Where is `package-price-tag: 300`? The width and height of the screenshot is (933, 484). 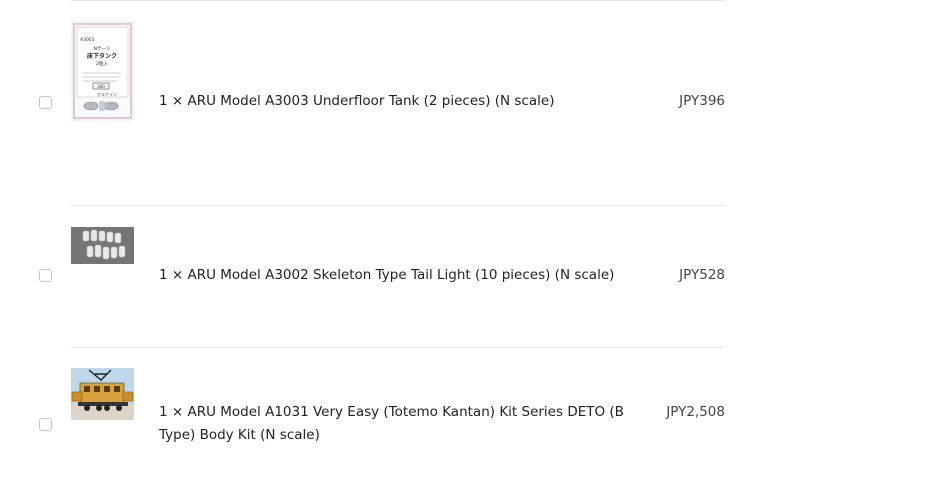 package-price-tag: 300 is located at coordinates (101, 86).